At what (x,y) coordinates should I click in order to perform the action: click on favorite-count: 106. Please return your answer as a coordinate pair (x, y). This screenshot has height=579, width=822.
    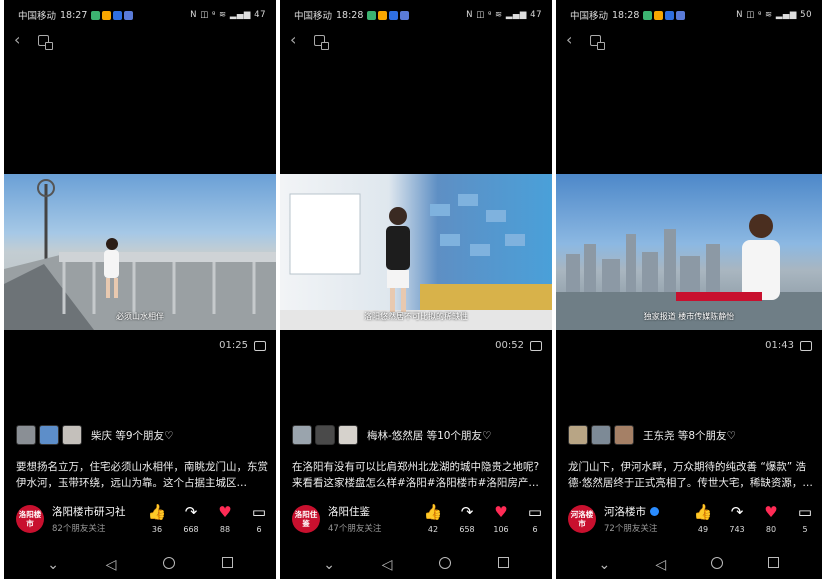
    Looking at the image, I should click on (501, 529).